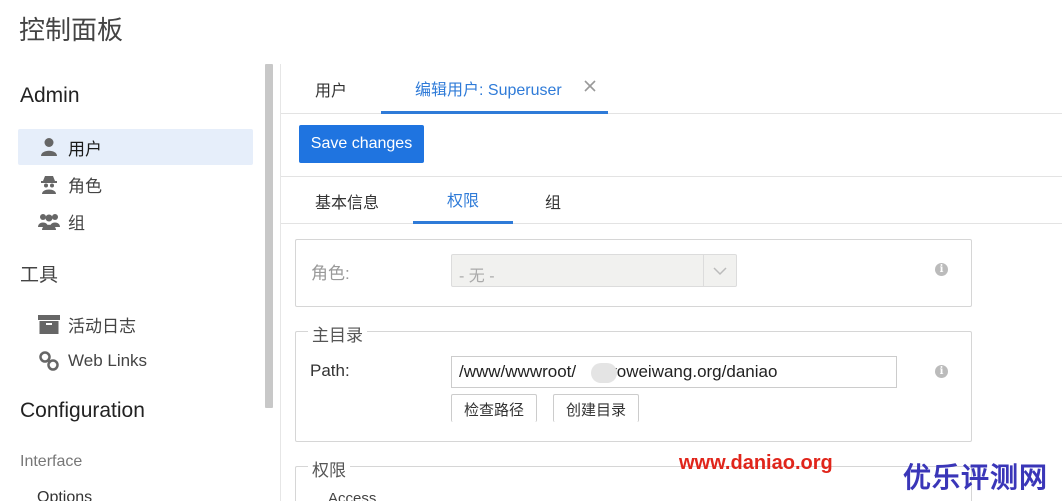 The width and height of the screenshot is (1062, 501). I want to click on sidebar-item-activity-log: 活动日志, so click(135, 324).